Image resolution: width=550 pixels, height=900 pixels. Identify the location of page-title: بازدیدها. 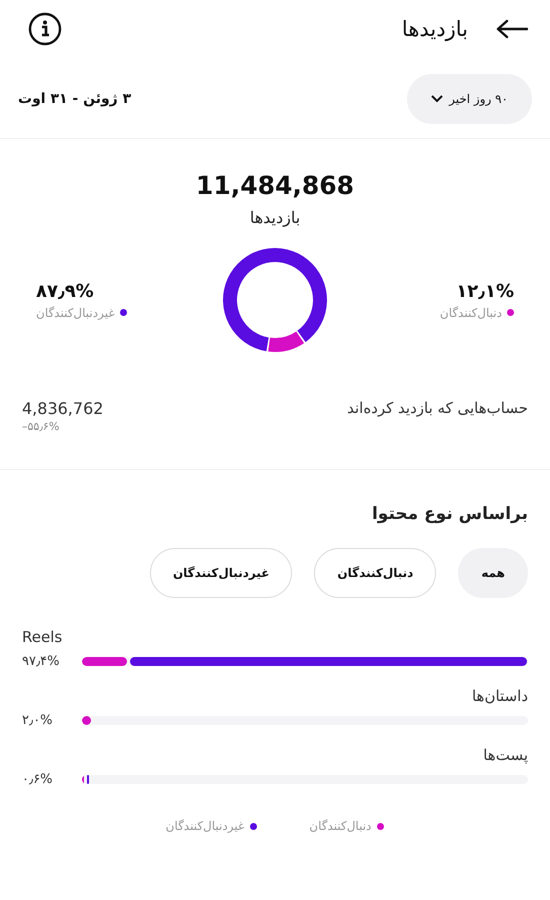
(435, 29).